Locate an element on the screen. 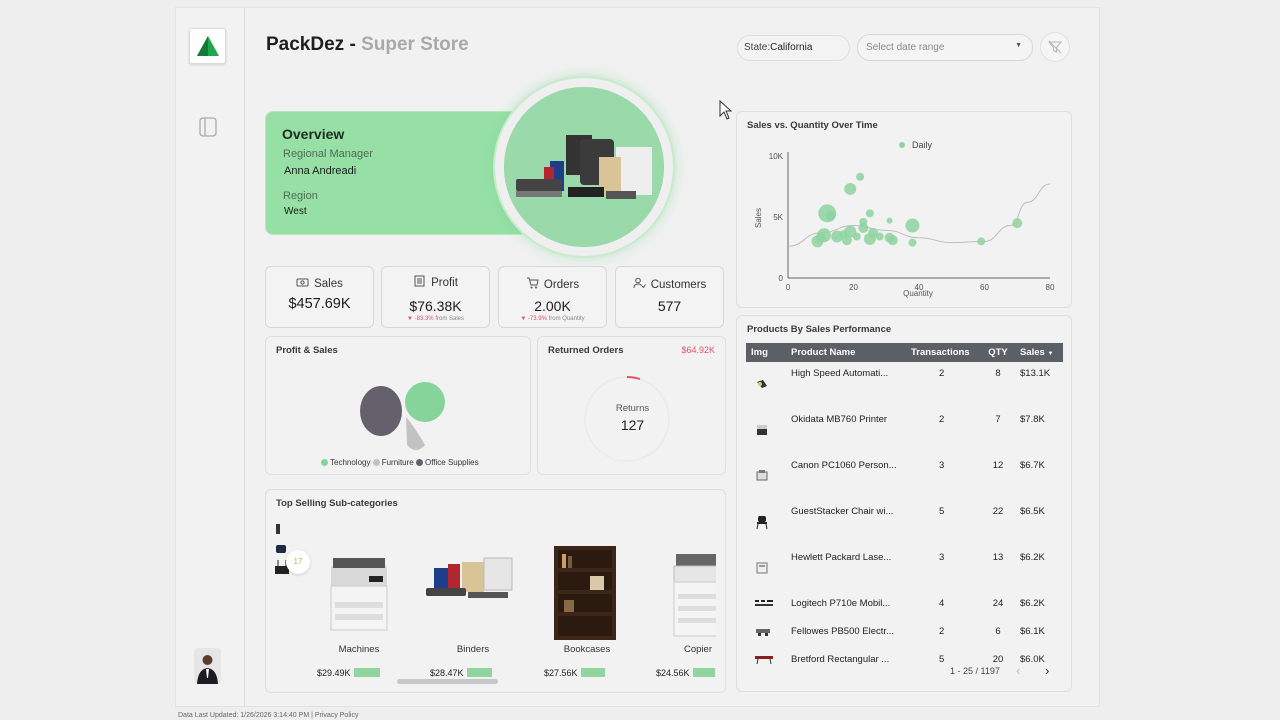 The width and height of the screenshot is (1280, 720). region-label: Region is located at coordinates (300, 196).